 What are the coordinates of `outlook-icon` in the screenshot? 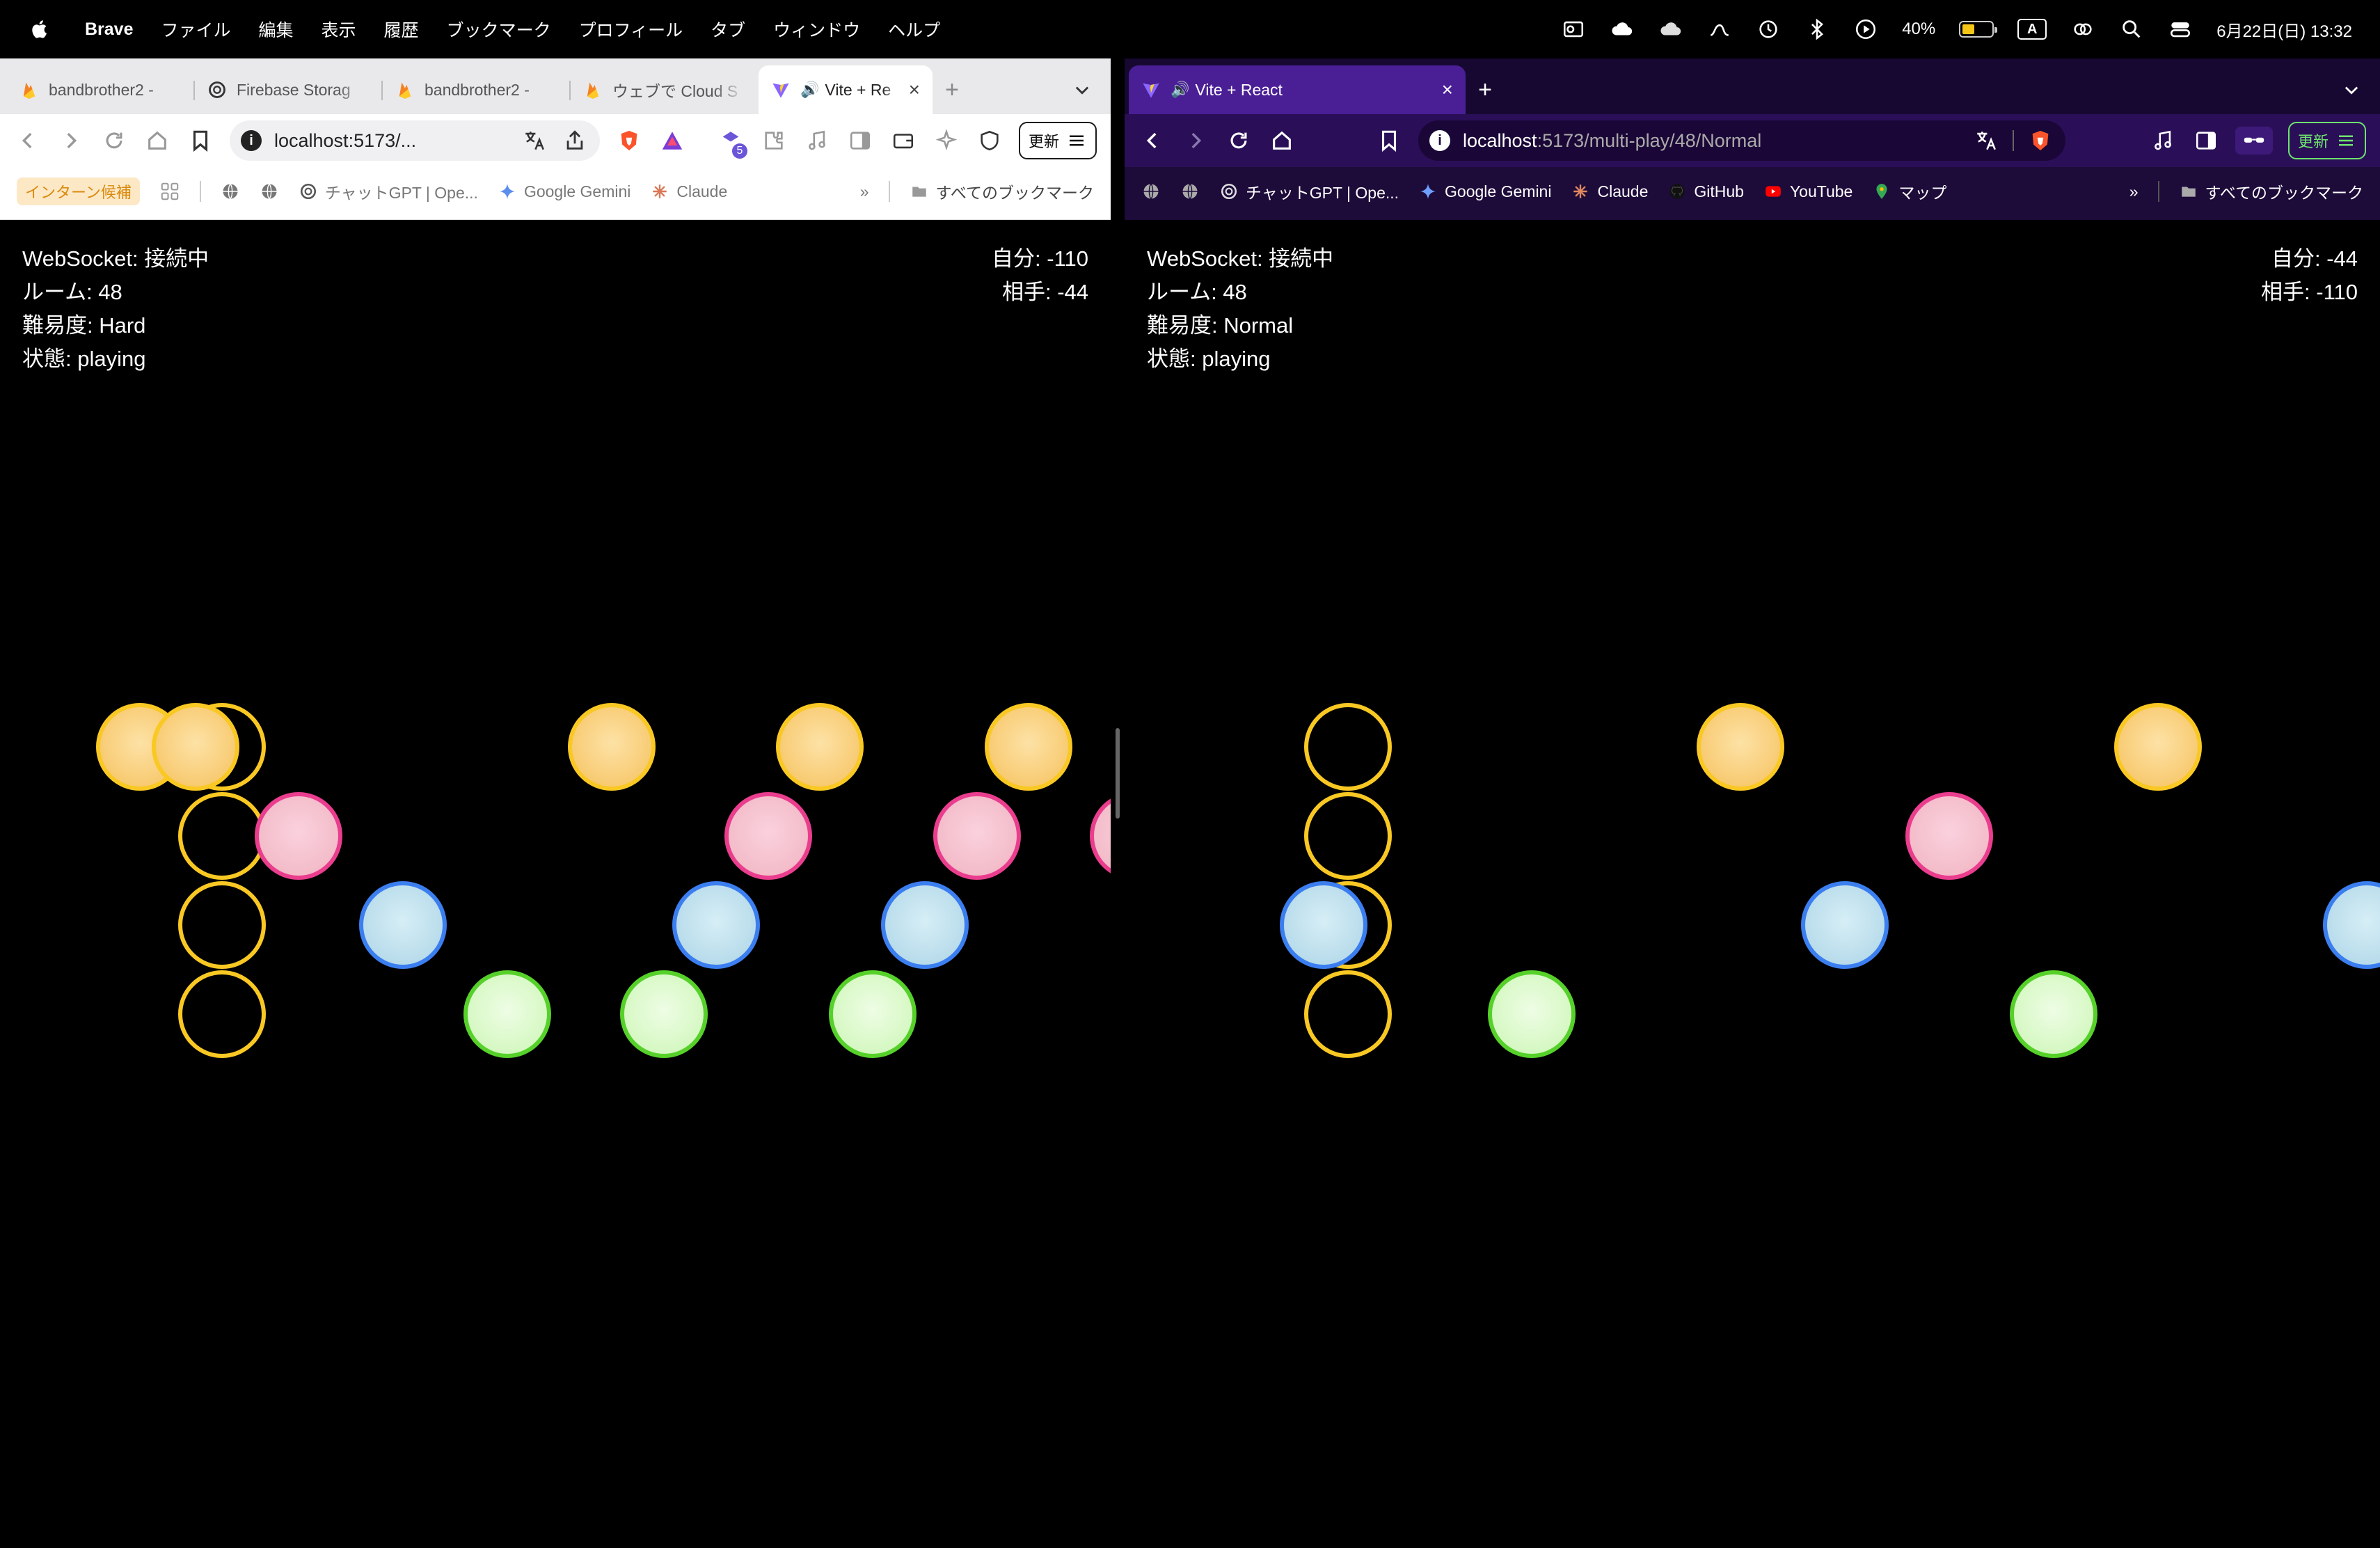 It's located at (1574, 29).